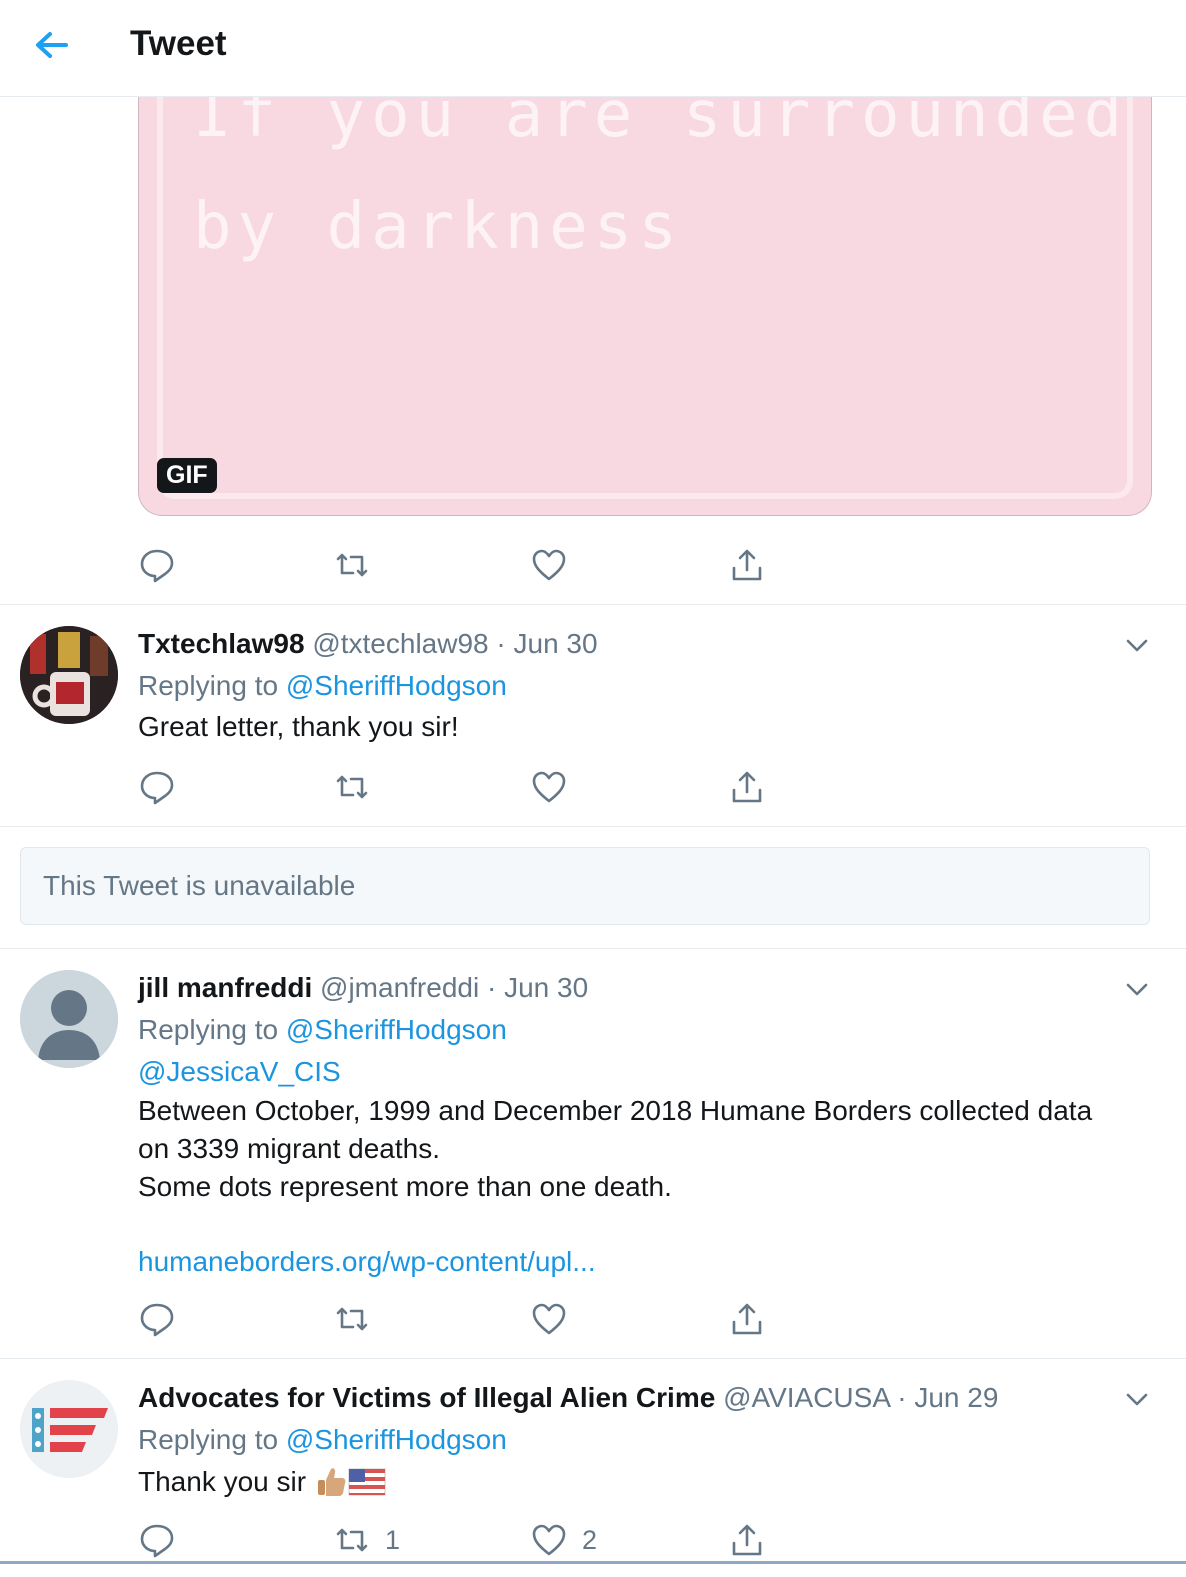  What do you see at coordinates (52, 46) in the screenshot?
I see `back-arrow-icon` at bounding box center [52, 46].